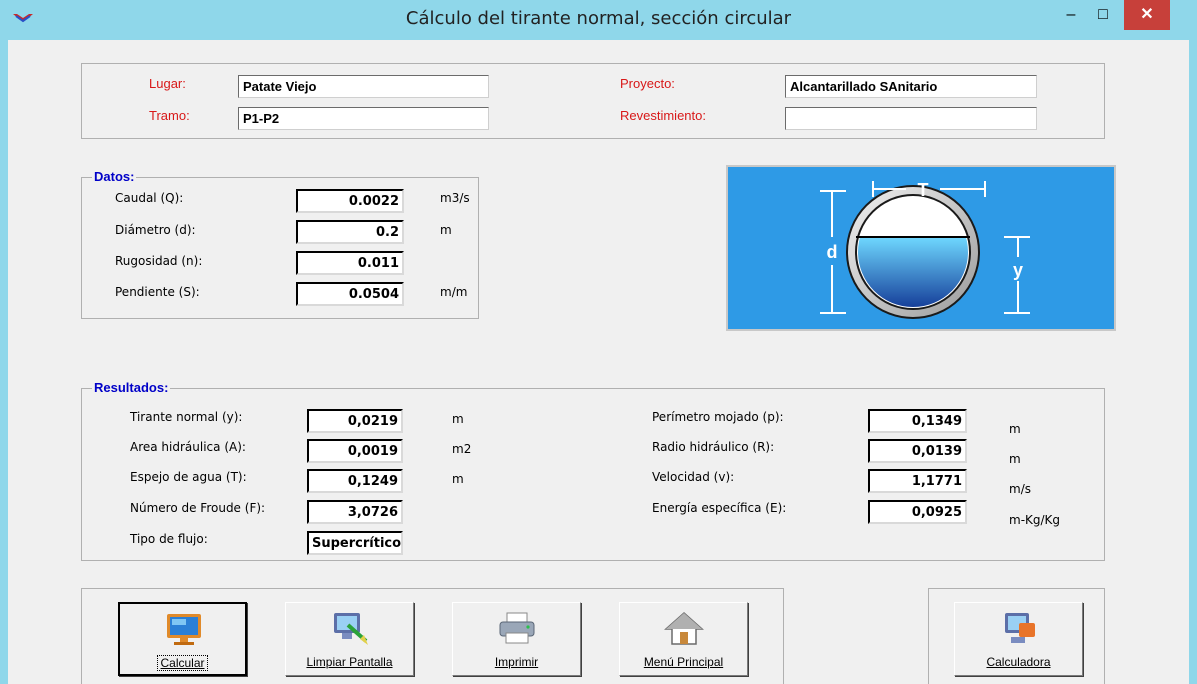 The height and width of the screenshot is (684, 1197). I want to click on tramo-label: Tramo:, so click(169, 115).